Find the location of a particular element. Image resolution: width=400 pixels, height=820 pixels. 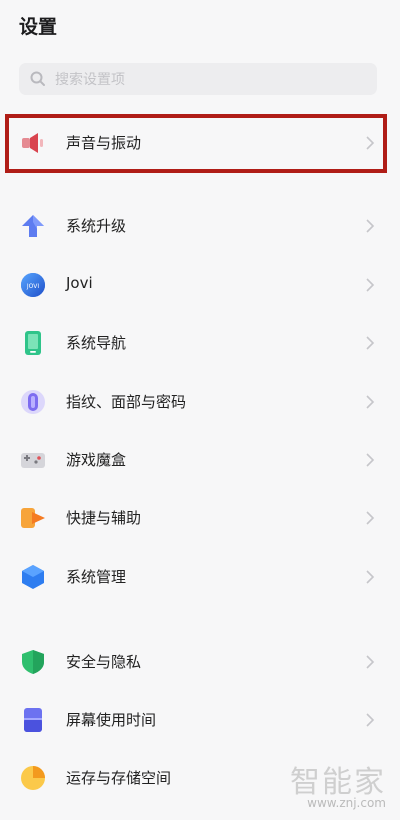

search-icon is located at coordinates (37, 78).